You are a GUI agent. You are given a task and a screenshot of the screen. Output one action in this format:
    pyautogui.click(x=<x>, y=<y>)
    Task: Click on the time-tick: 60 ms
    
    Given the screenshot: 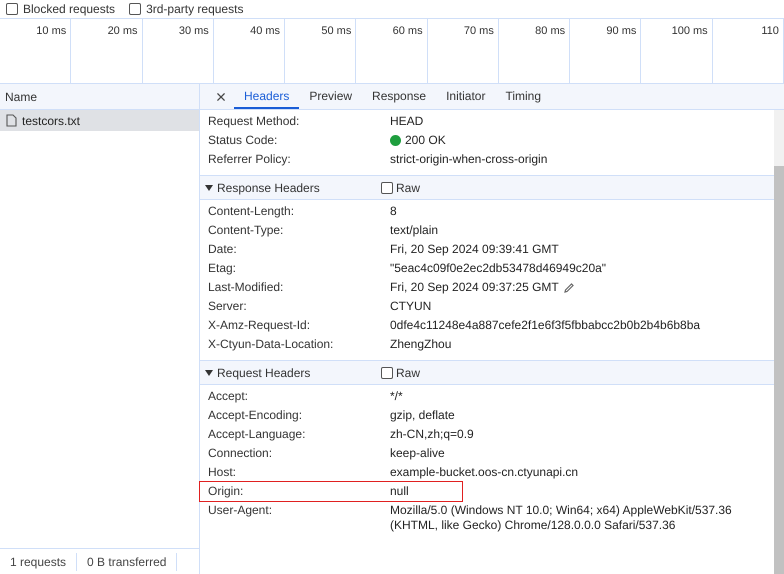 What is the action you would take?
    pyautogui.click(x=407, y=31)
    